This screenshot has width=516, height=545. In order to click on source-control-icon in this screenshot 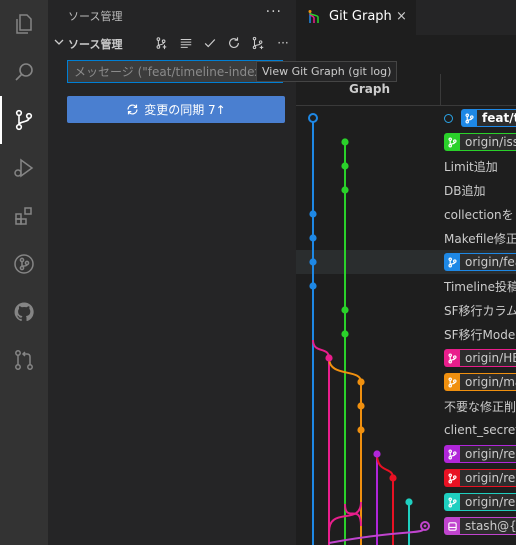, I will do `click(24, 120)`.